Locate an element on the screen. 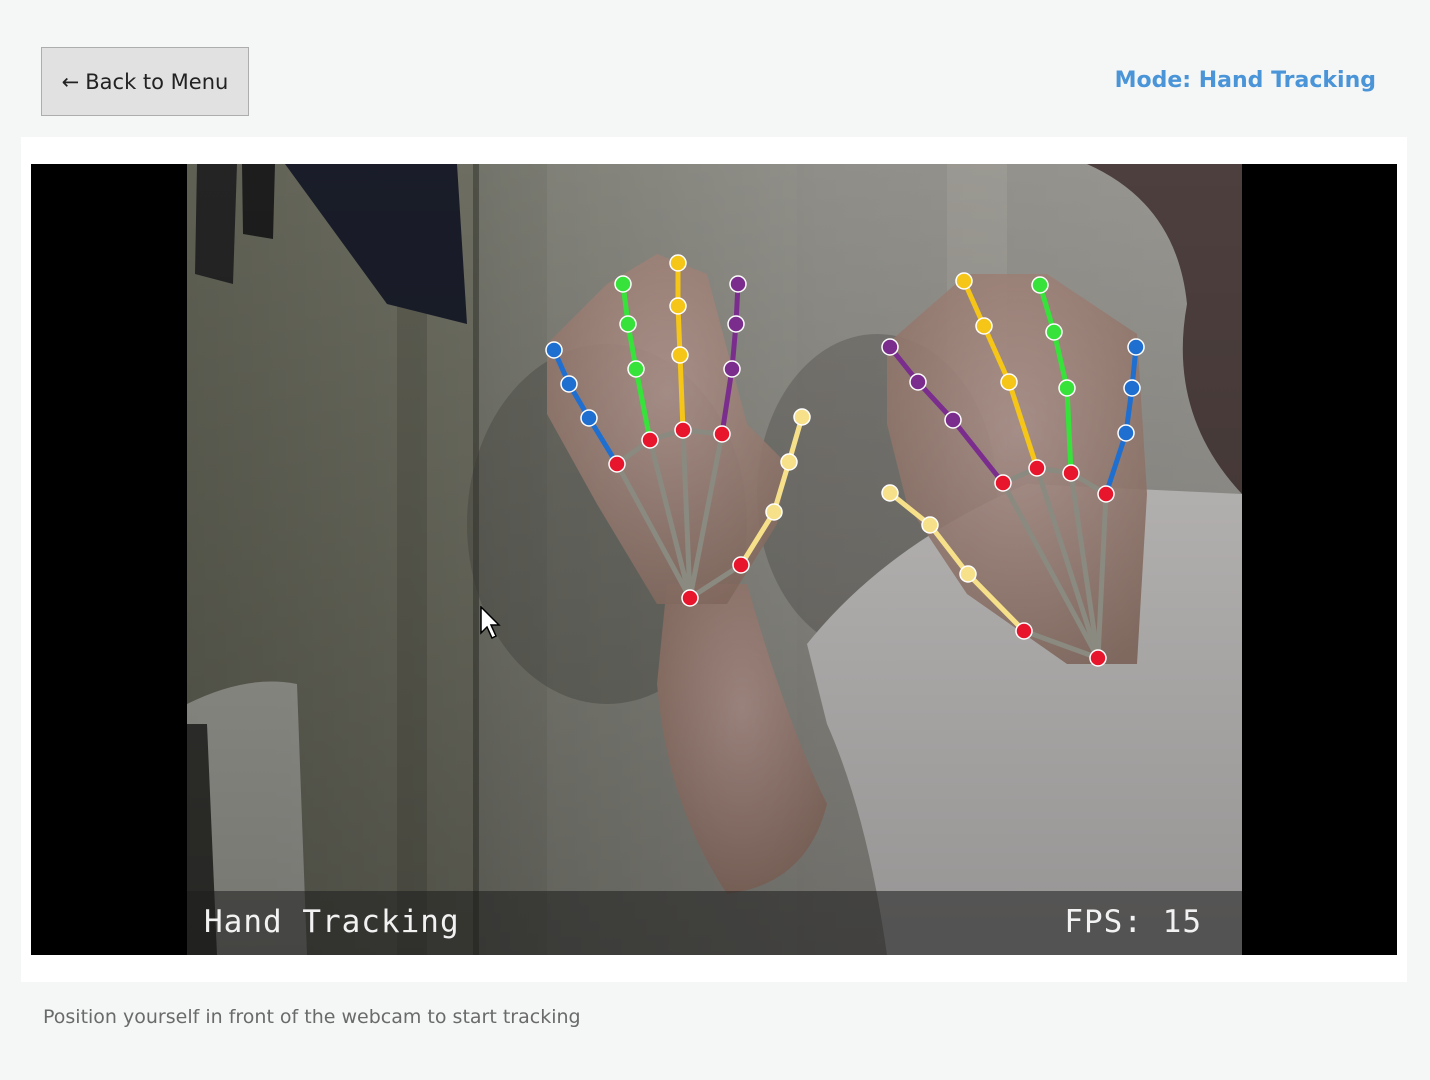 The width and height of the screenshot is (1430, 1080). mouse-cursor-icon is located at coordinates (490, 623).